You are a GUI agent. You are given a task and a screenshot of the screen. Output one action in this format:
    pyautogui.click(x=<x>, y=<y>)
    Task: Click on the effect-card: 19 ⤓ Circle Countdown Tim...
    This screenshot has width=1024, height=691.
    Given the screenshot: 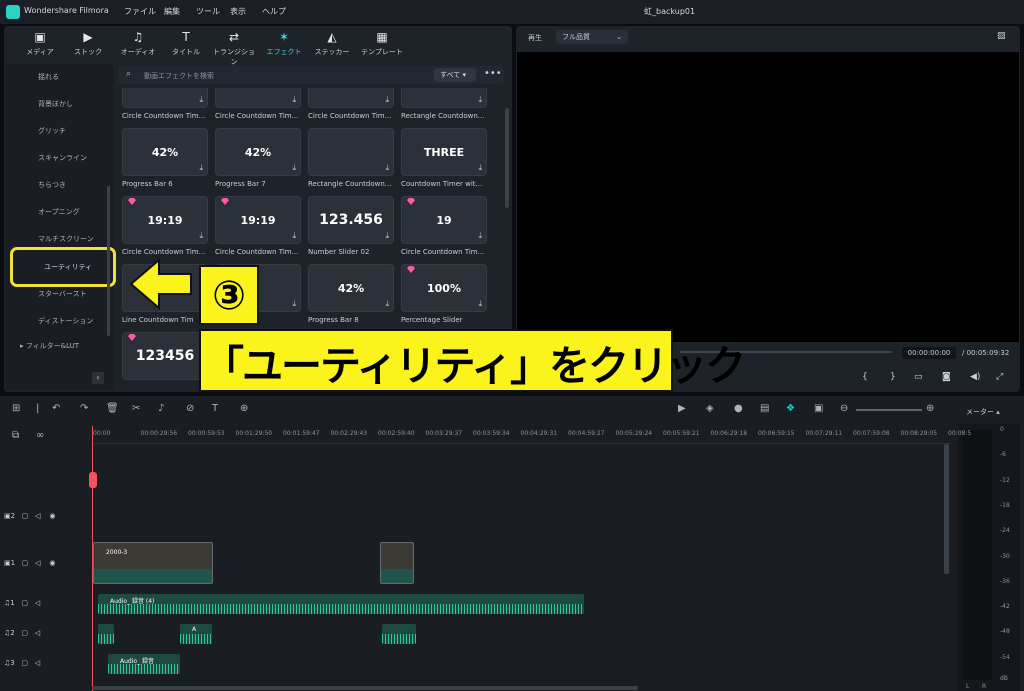 What is the action you would take?
    pyautogui.click(x=446, y=226)
    